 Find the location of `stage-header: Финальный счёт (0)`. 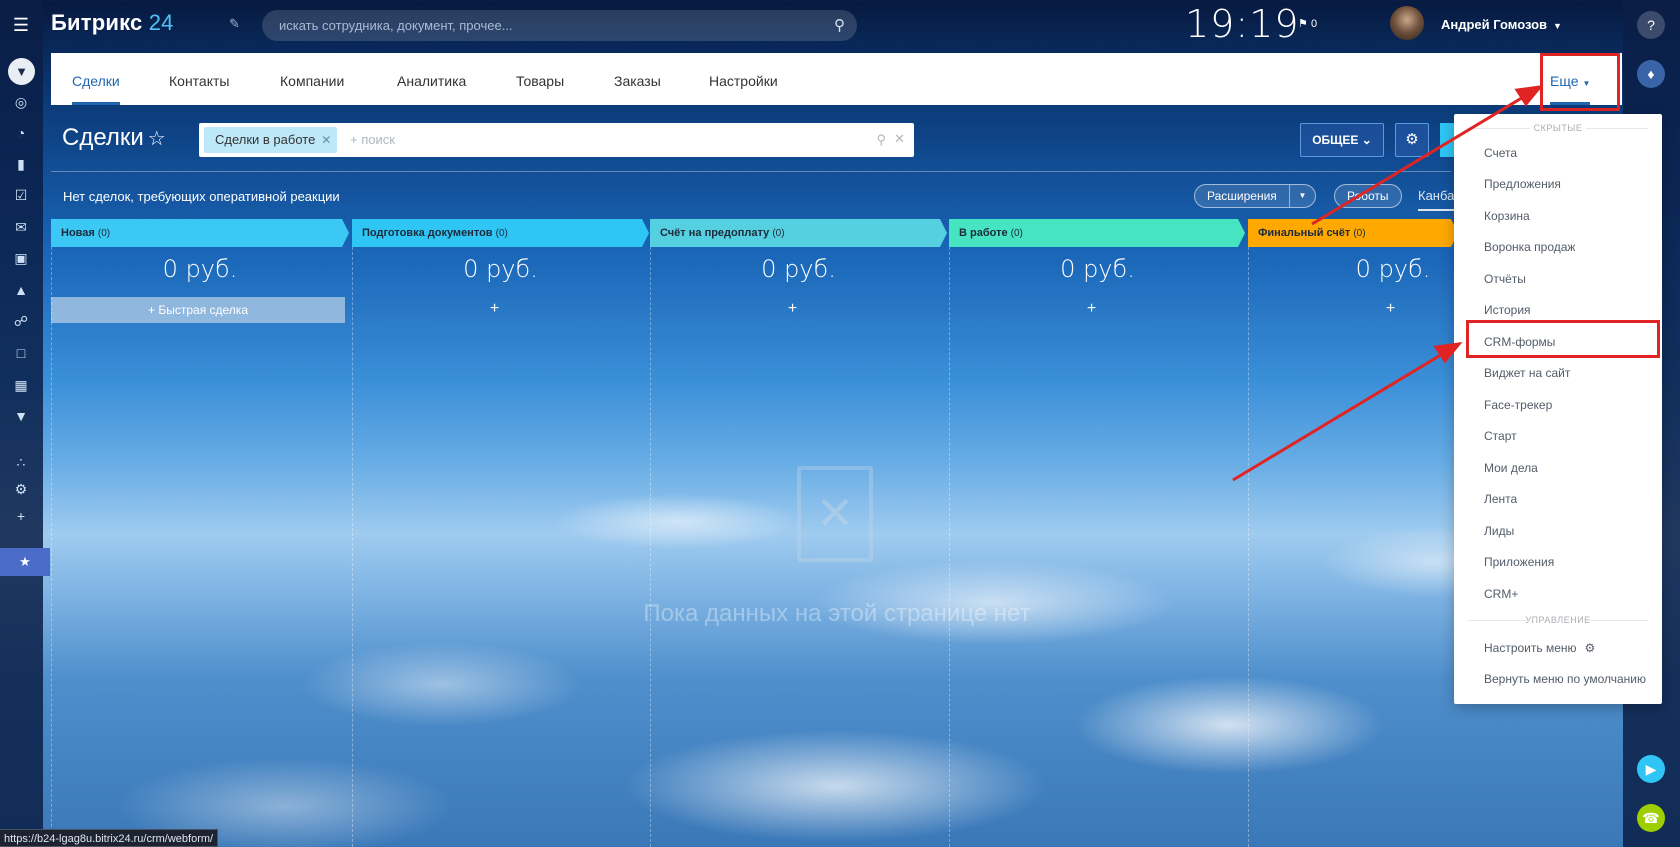

stage-header: Финальный счёт (0) is located at coordinates (1353, 233).